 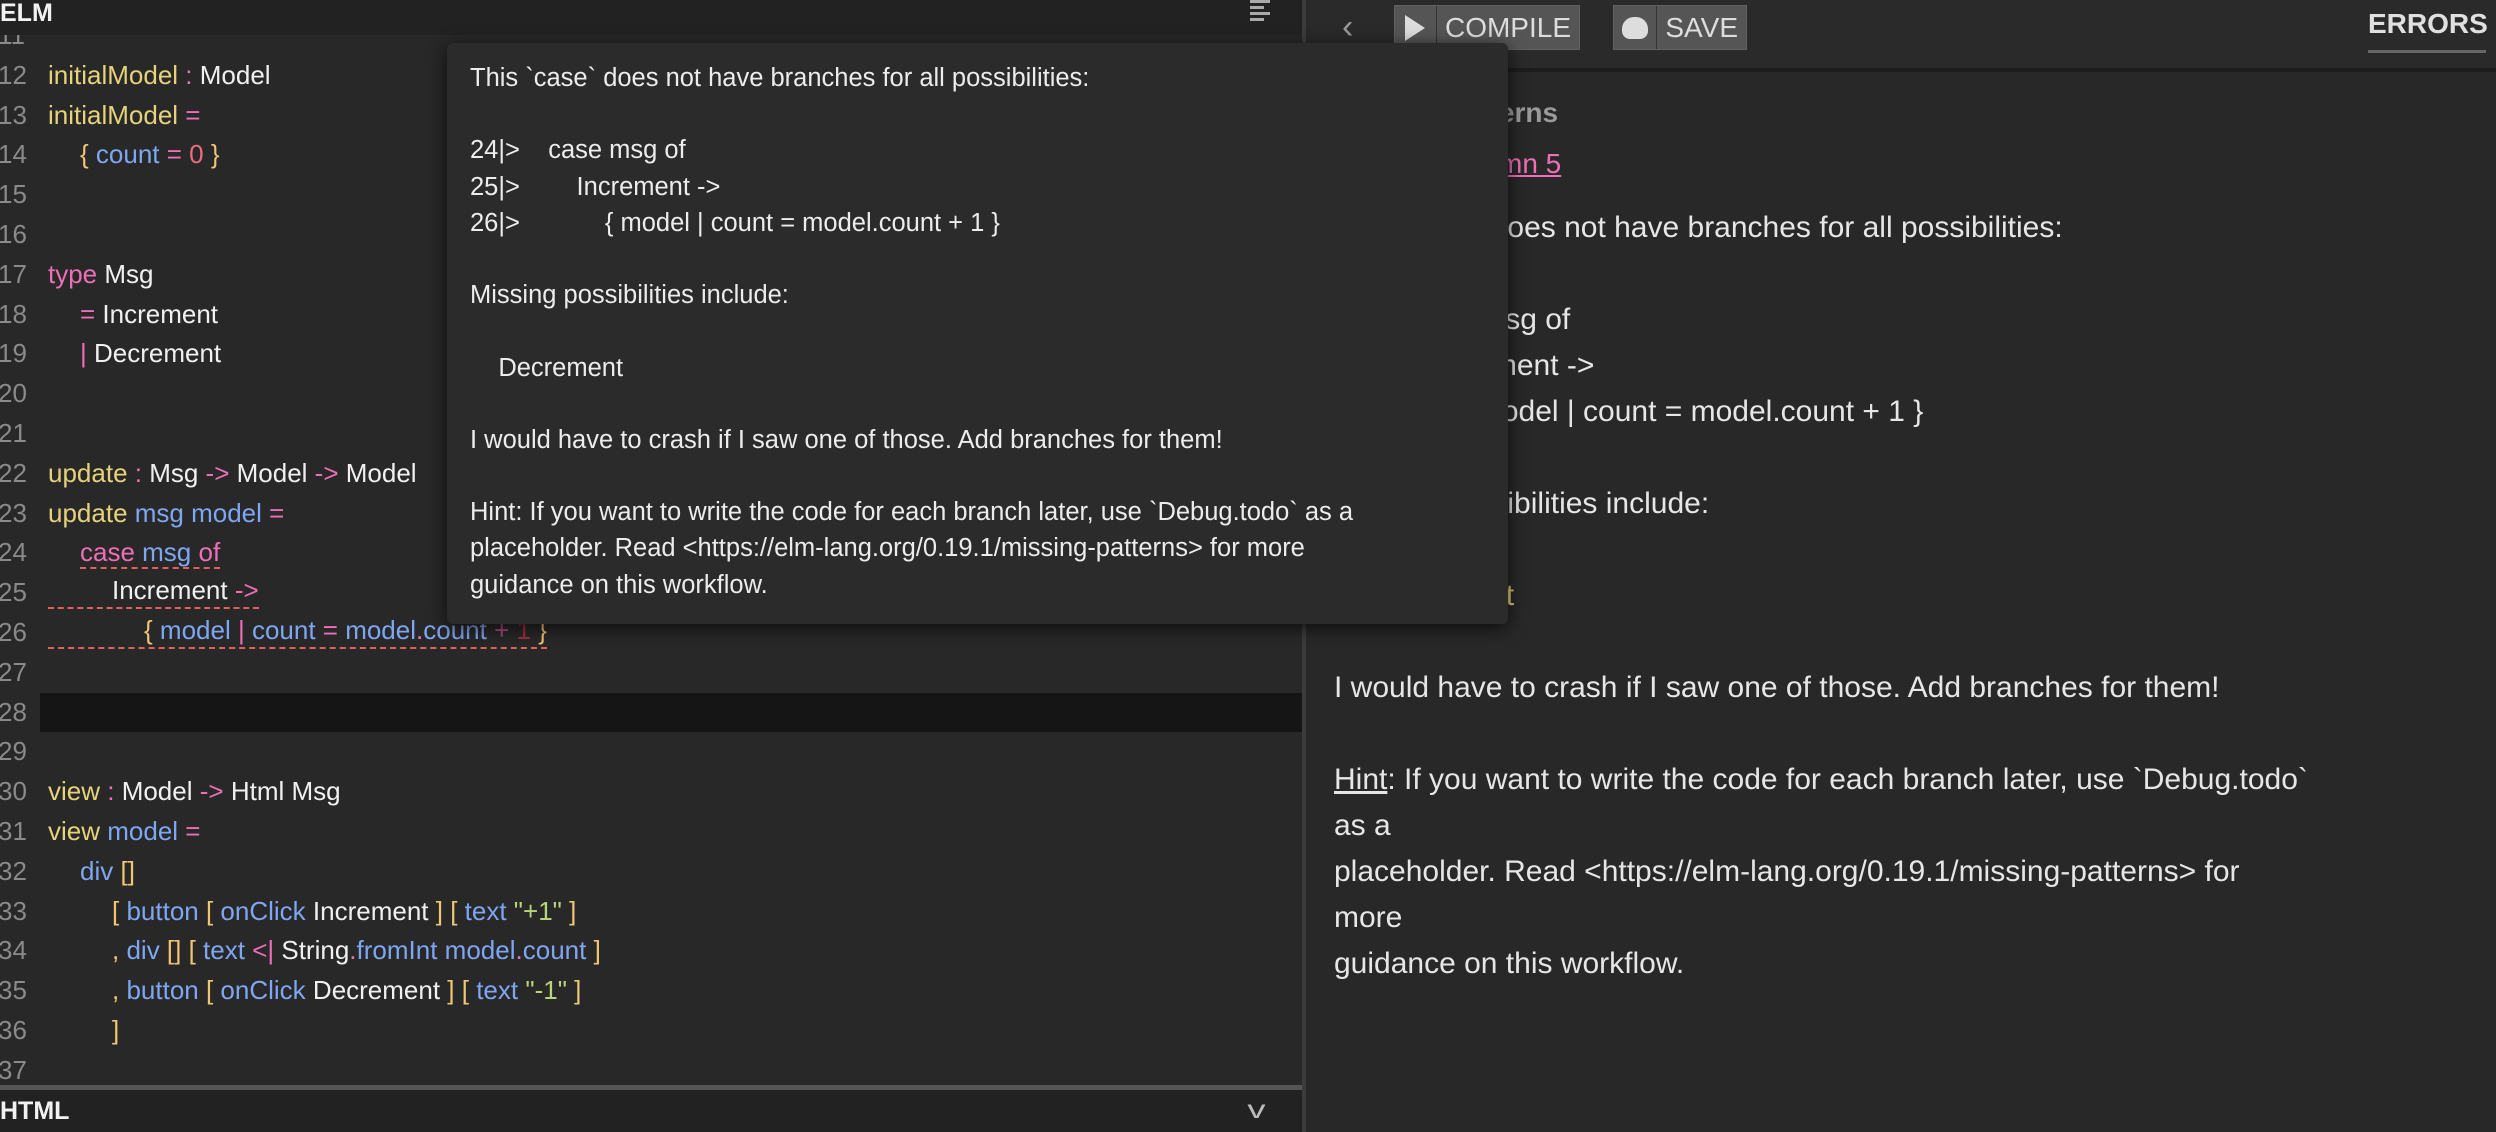 What do you see at coordinates (13, 393) in the screenshot?
I see `line-number: 20` at bounding box center [13, 393].